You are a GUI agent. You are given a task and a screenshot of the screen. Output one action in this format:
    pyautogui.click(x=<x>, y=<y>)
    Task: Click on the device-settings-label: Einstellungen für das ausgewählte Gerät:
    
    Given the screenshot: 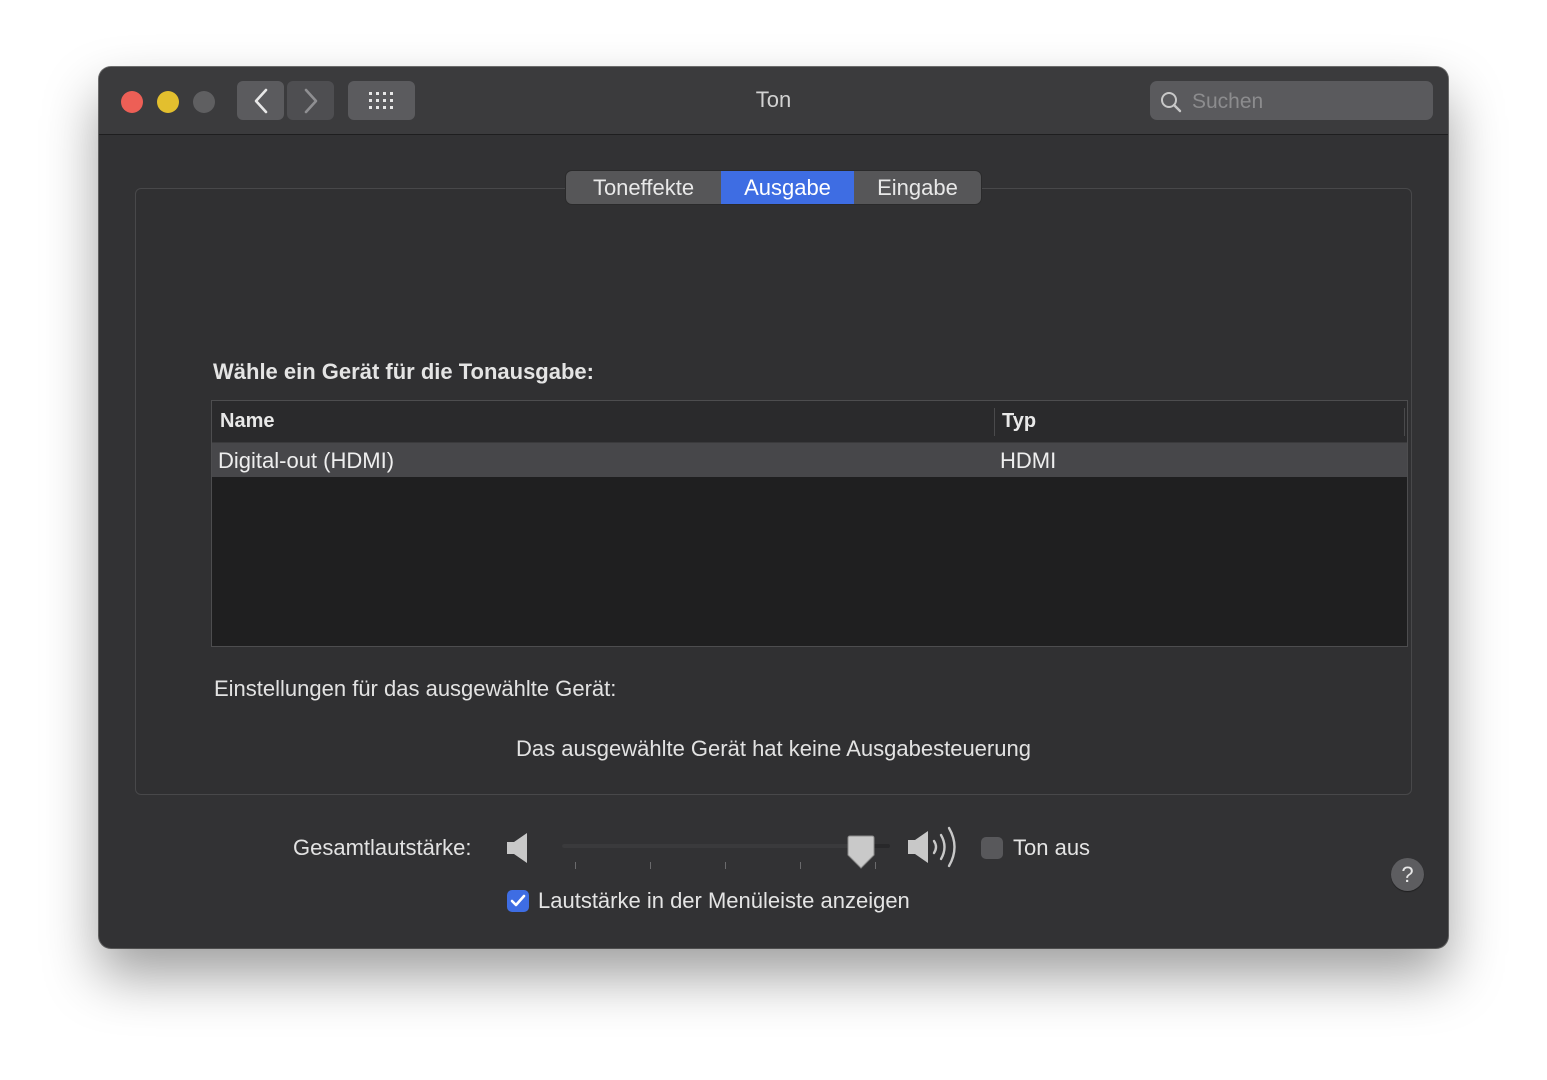 What is the action you would take?
    pyautogui.click(x=415, y=688)
    